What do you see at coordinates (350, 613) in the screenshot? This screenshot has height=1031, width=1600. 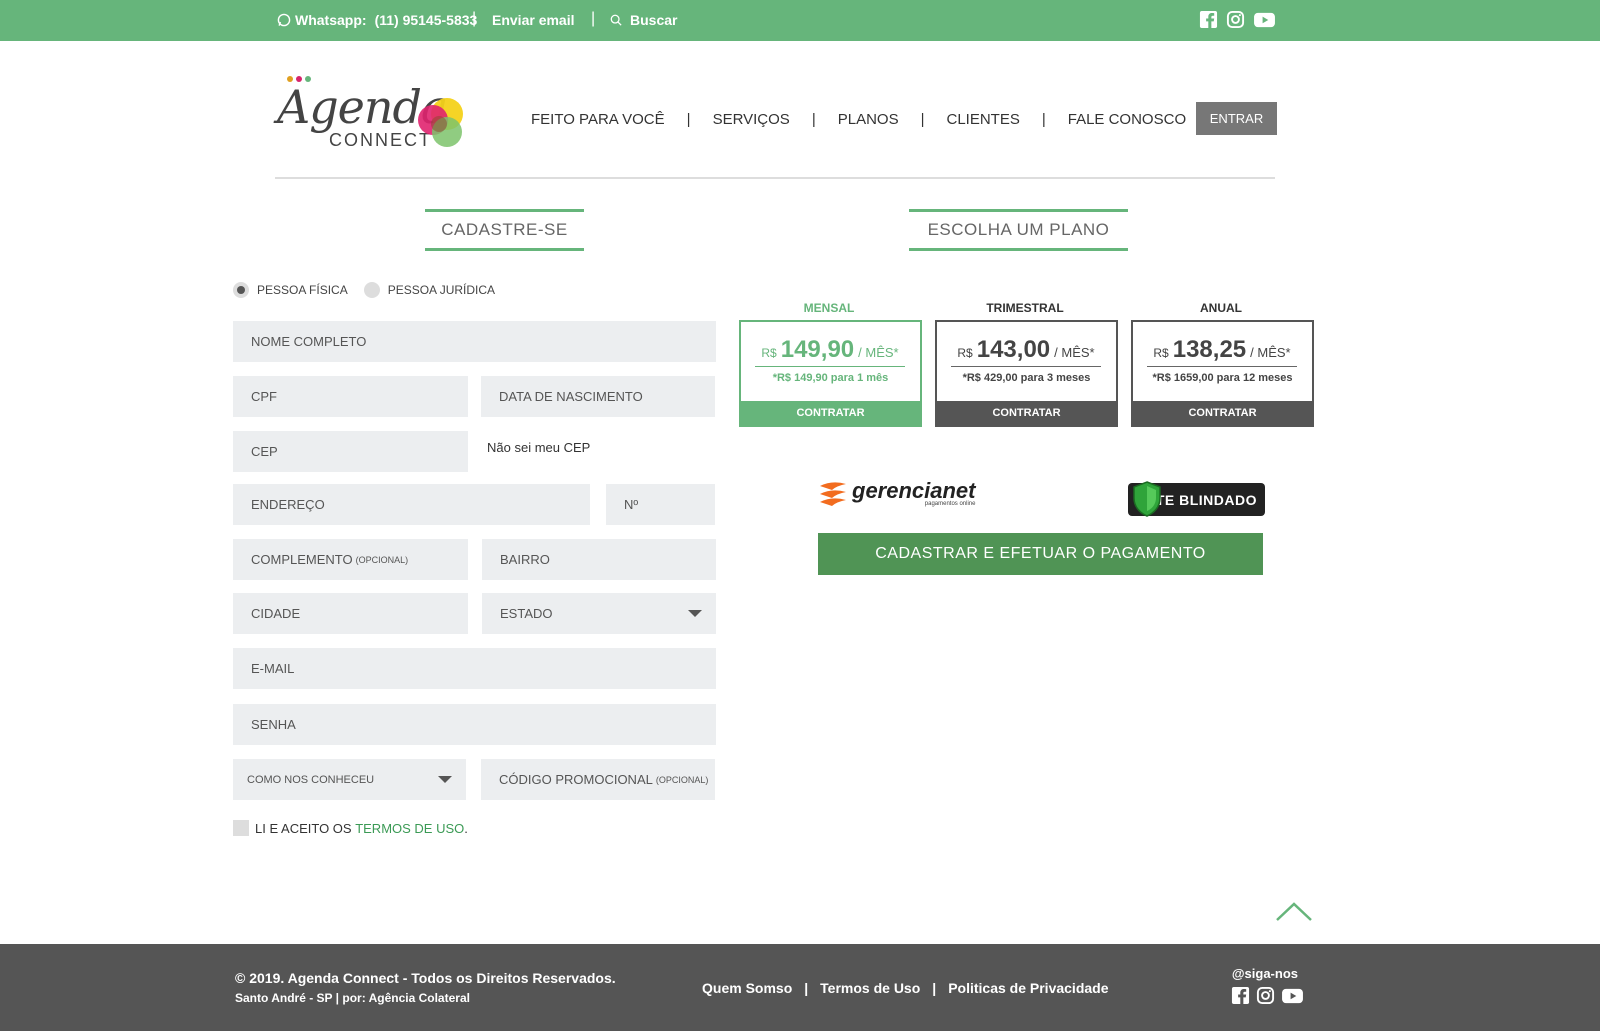 I see `cidade-input: CIDADE` at bounding box center [350, 613].